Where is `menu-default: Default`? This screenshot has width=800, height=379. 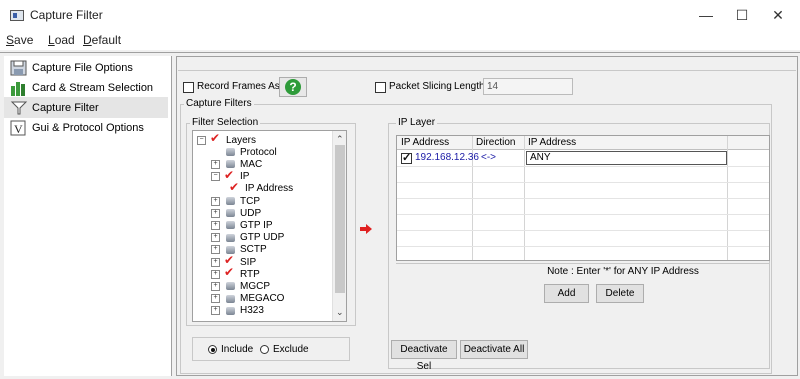 menu-default: Default is located at coordinates (102, 40).